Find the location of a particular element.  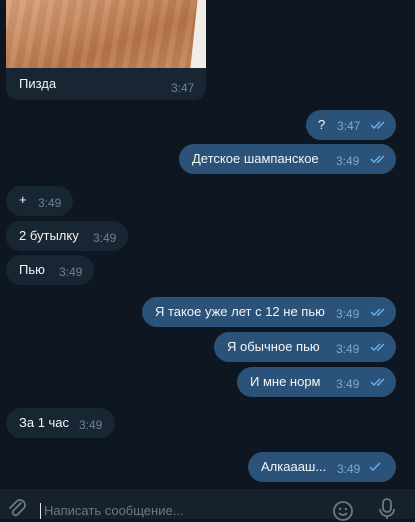

single-check-icon is located at coordinates (375, 466).